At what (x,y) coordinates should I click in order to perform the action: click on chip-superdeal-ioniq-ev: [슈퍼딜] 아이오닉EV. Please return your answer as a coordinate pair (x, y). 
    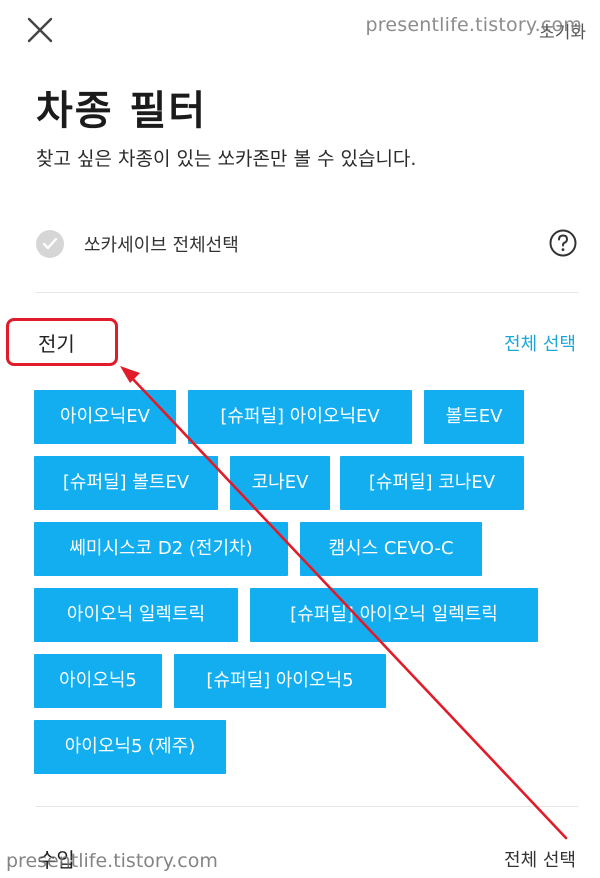
    Looking at the image, I should click on (300, 417).